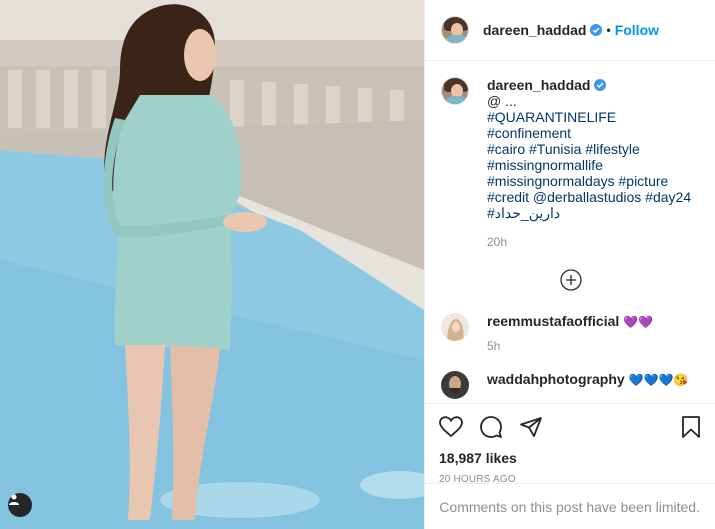  What do you see at coordinates (592, 165) in the screenshot?
I see `caption-line: #missingnormallife` at bounding box center [592, 165].